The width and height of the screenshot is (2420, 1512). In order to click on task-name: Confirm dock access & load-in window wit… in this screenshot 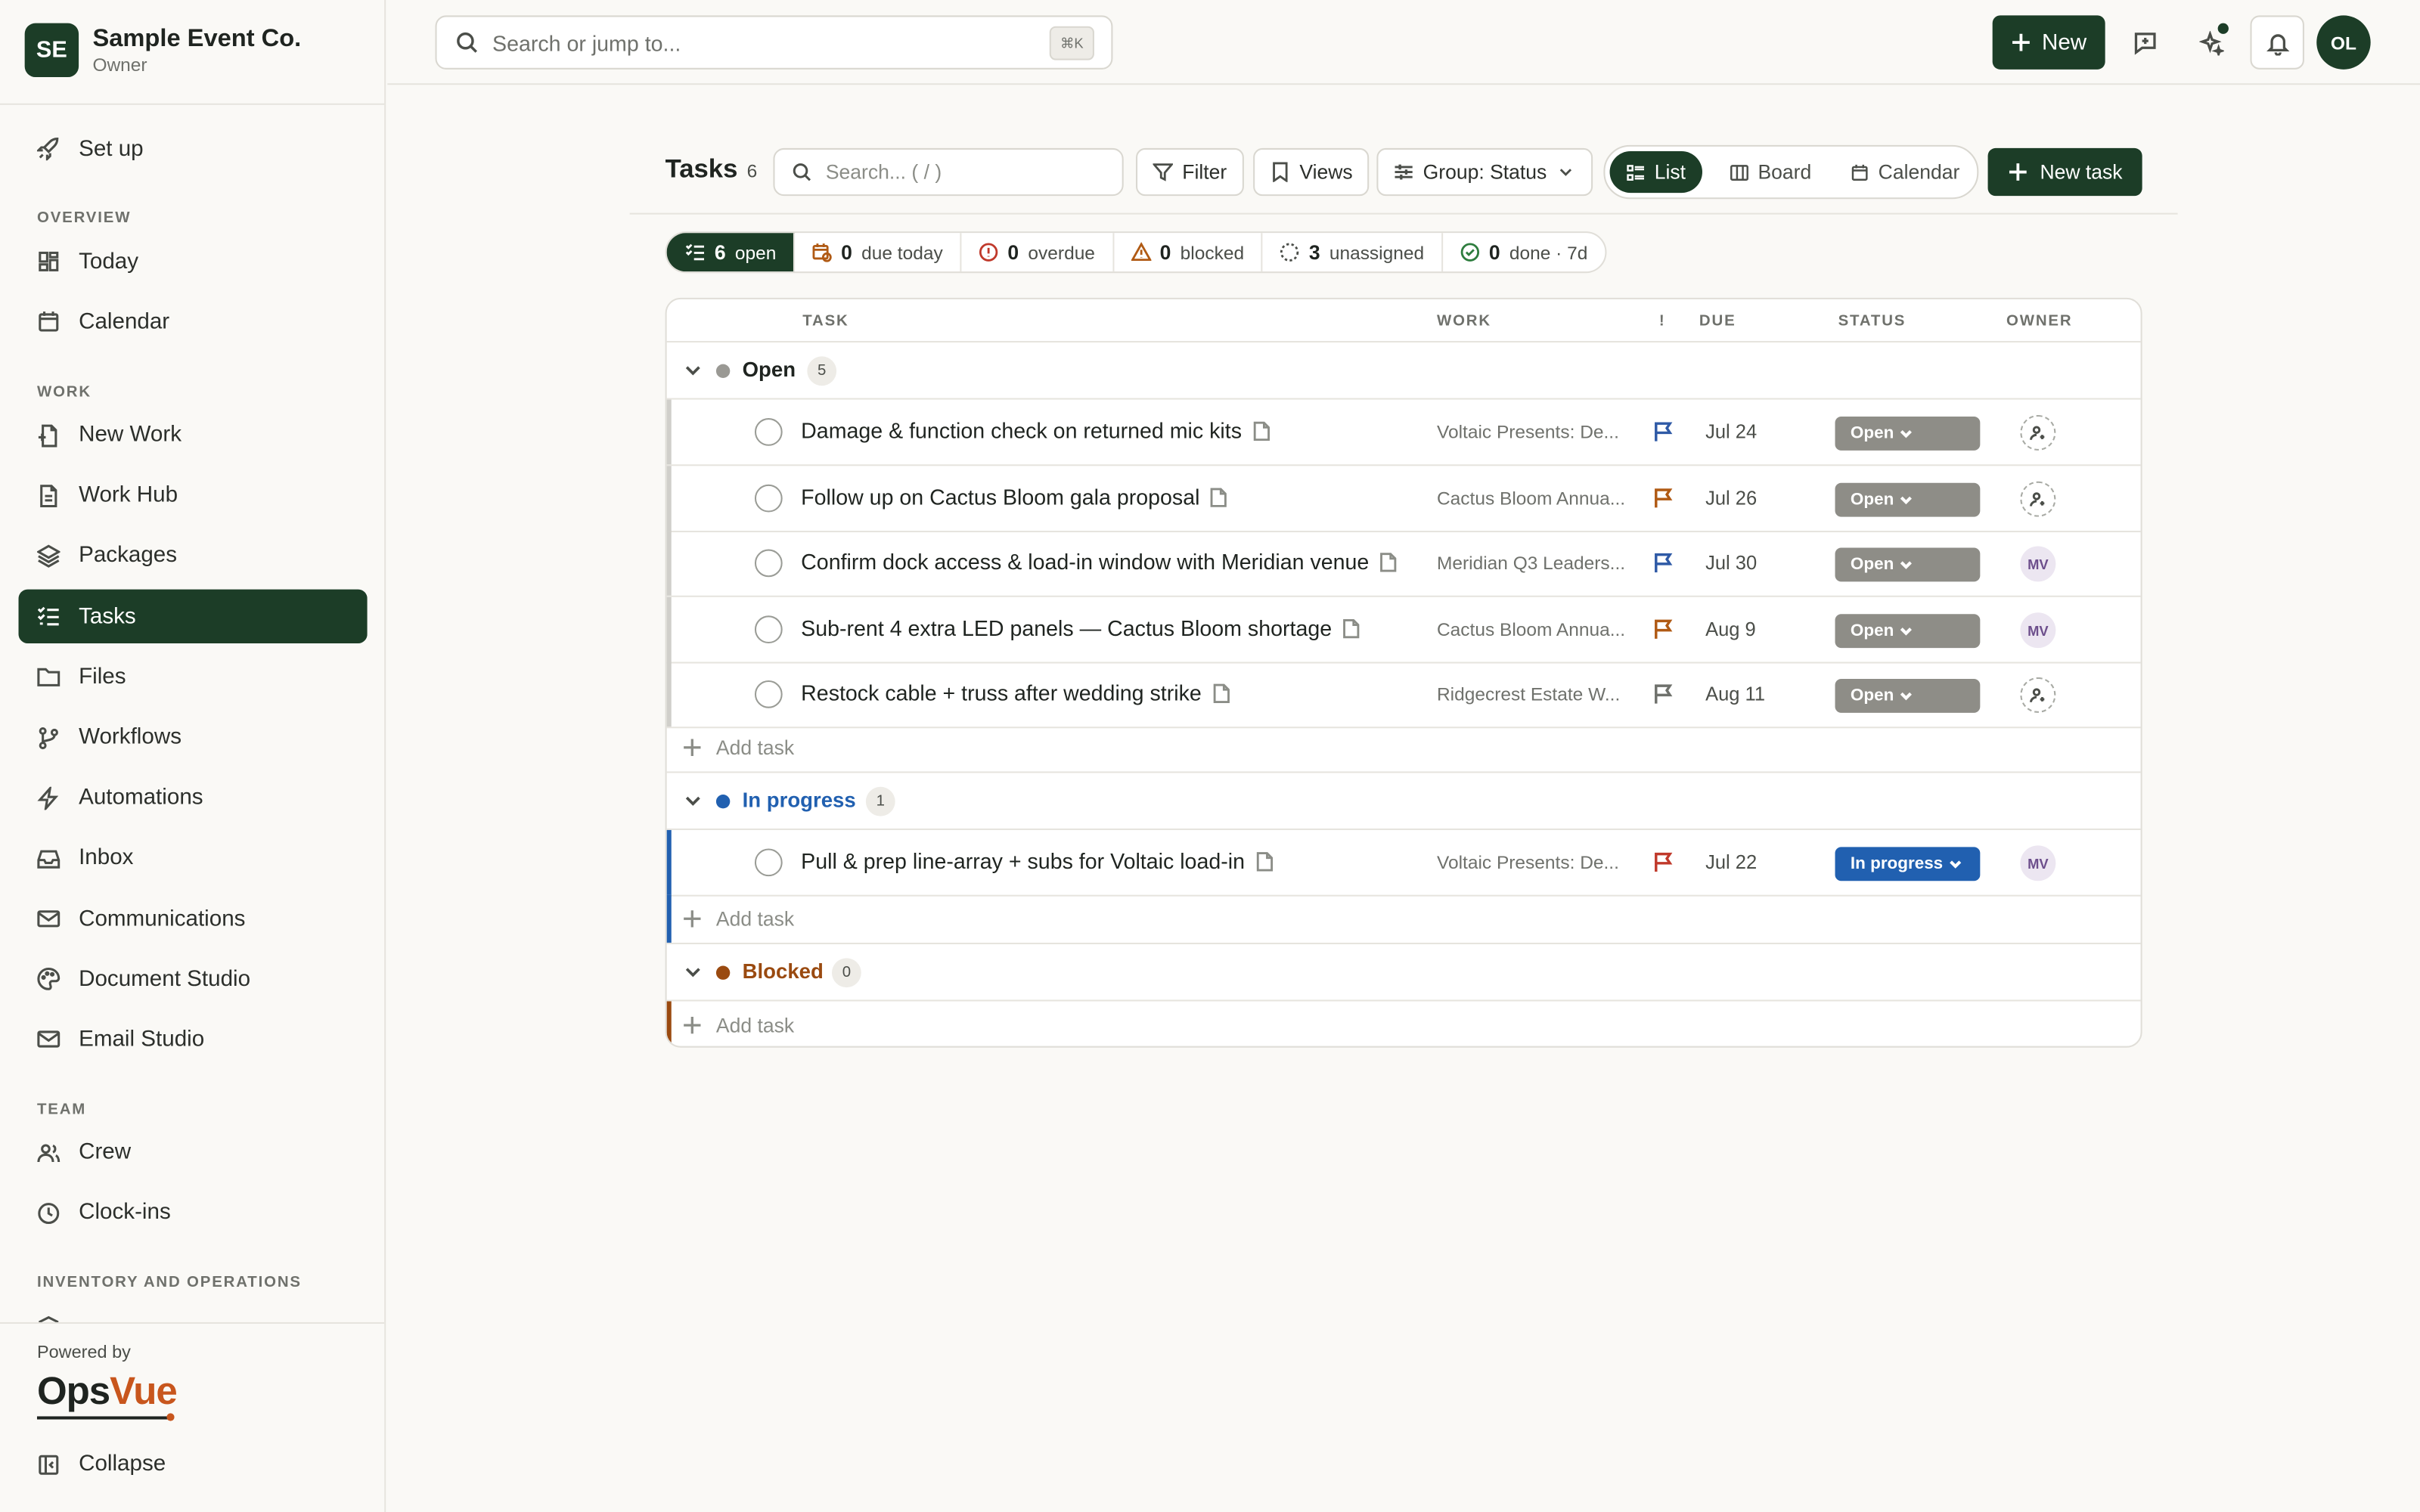, I will do `click(1085, 562)`.